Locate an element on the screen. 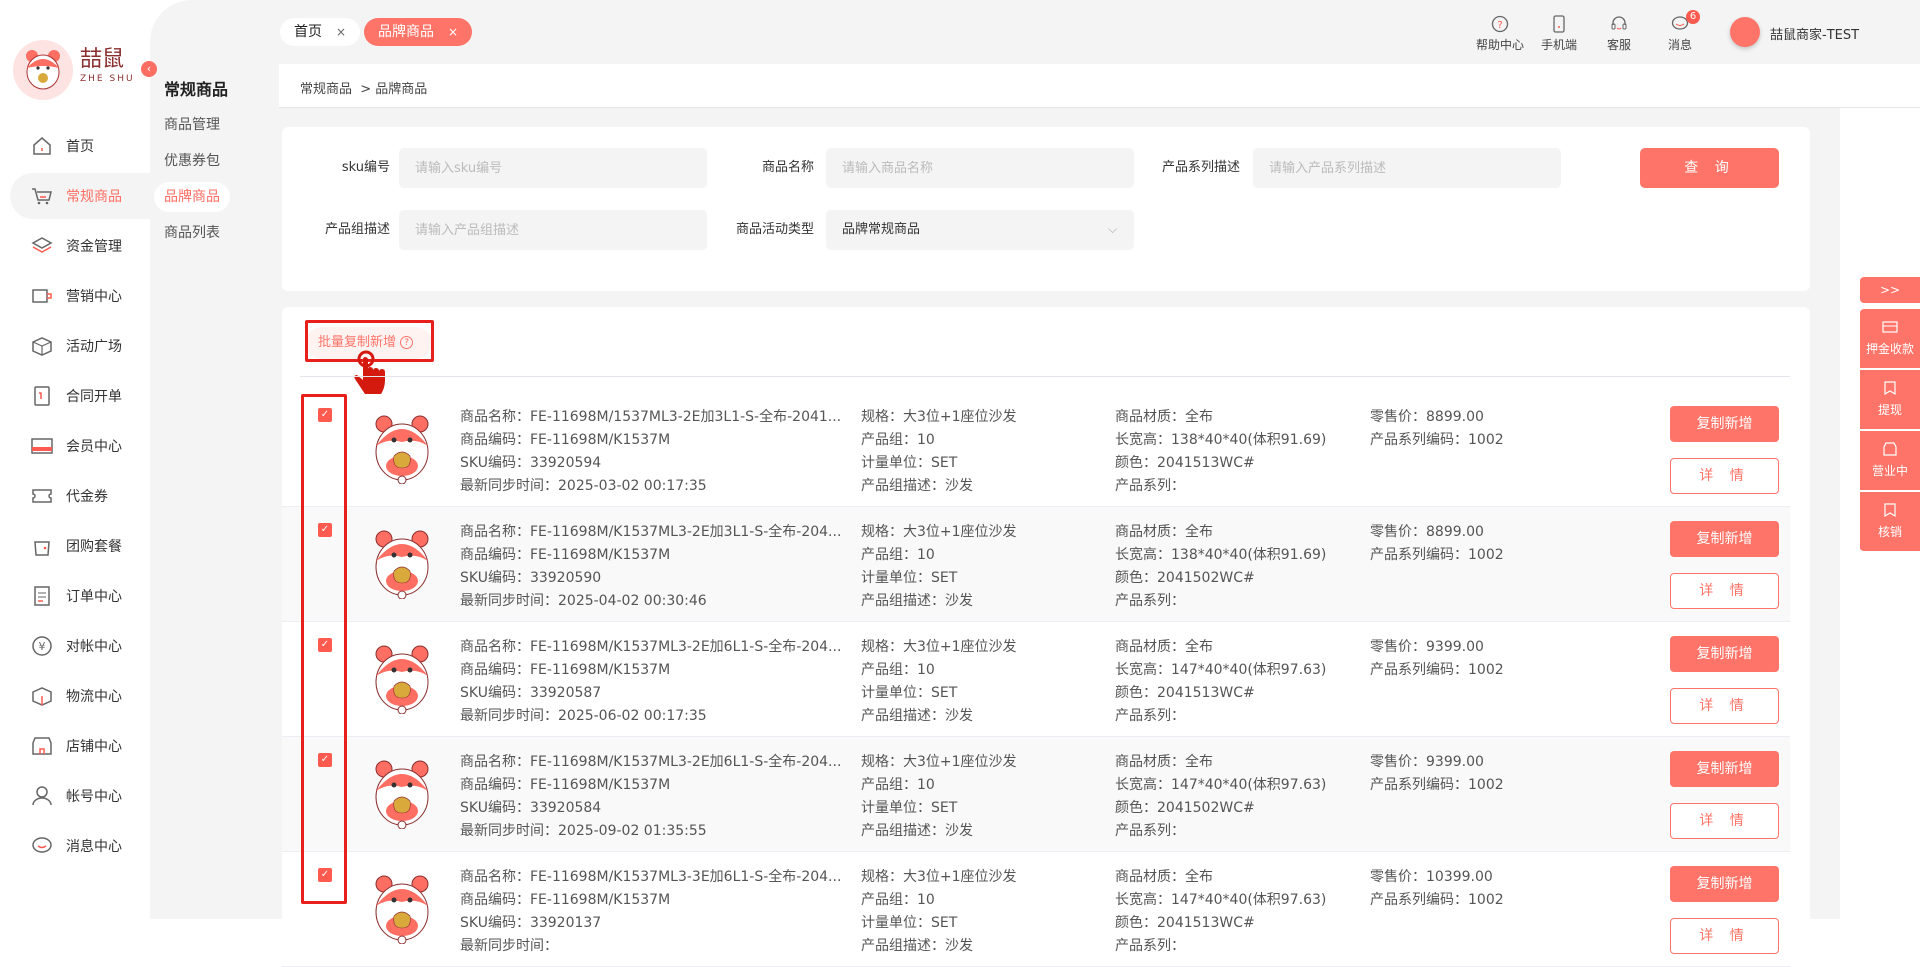 The width and height of the screenshot is (1920, 967). product-image is located at coordinates (402, 679).